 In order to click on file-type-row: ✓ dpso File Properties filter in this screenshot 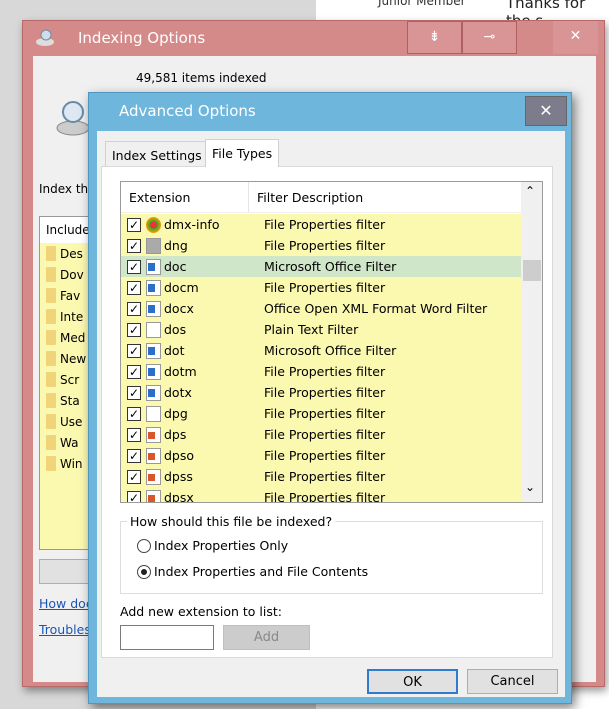, I will do `click(321, 455)`.